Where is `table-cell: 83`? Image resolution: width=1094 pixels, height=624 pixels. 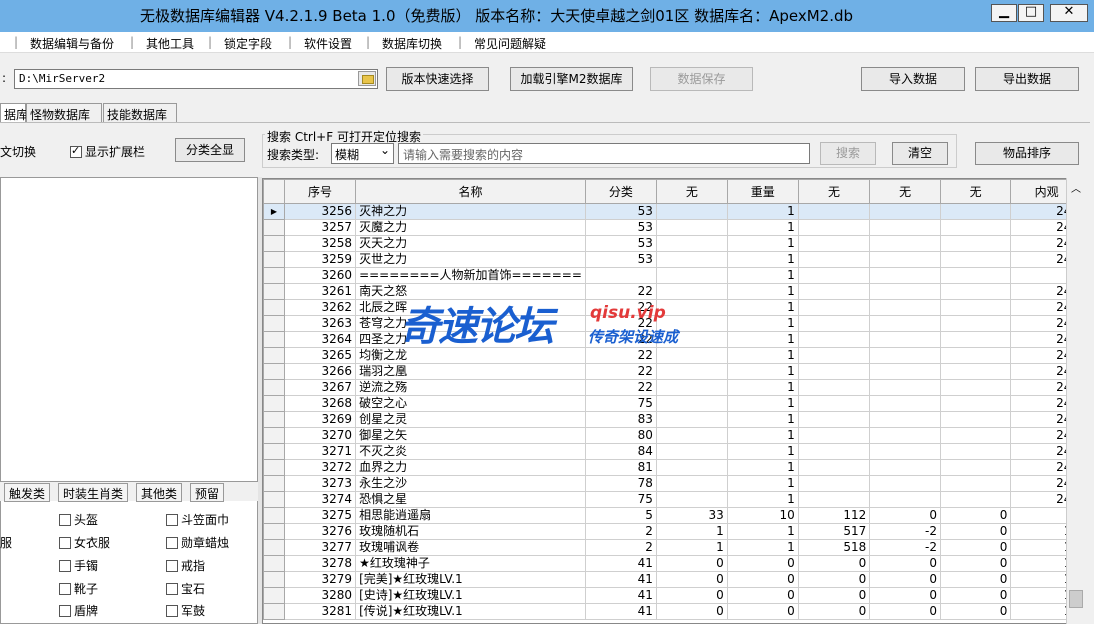 table-cell: 83 is located at coordinates (620, 419).